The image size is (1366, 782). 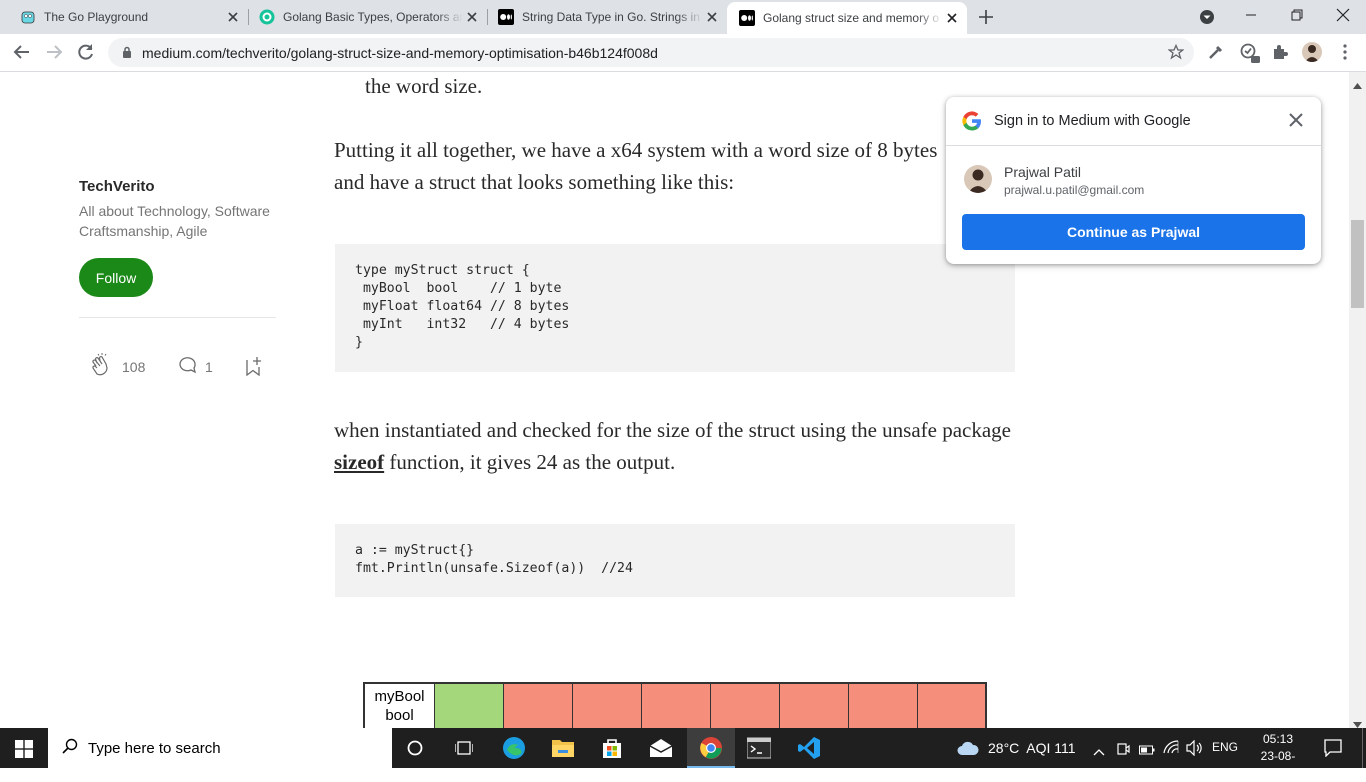 I want to click on tab-title: Golang struct size and memory o, so click(x=851, y=18).